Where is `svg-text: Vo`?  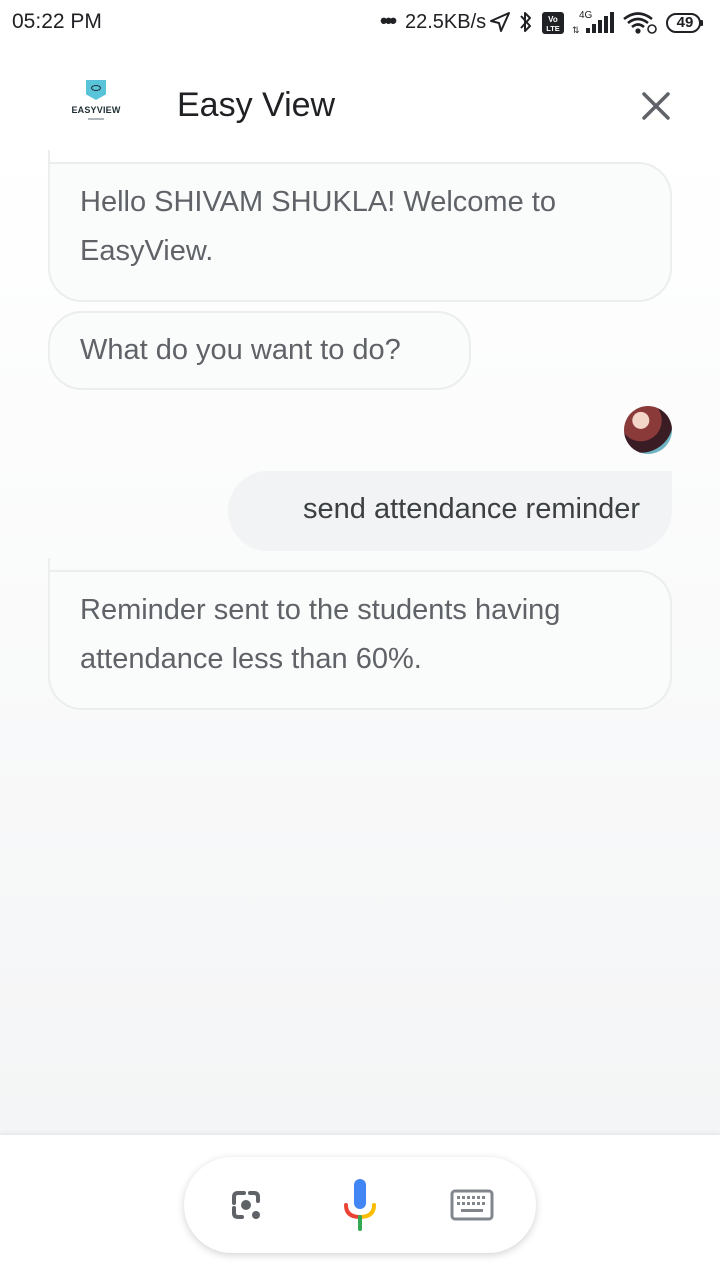 svg-text: Vo is located at coordinates (553, 19).